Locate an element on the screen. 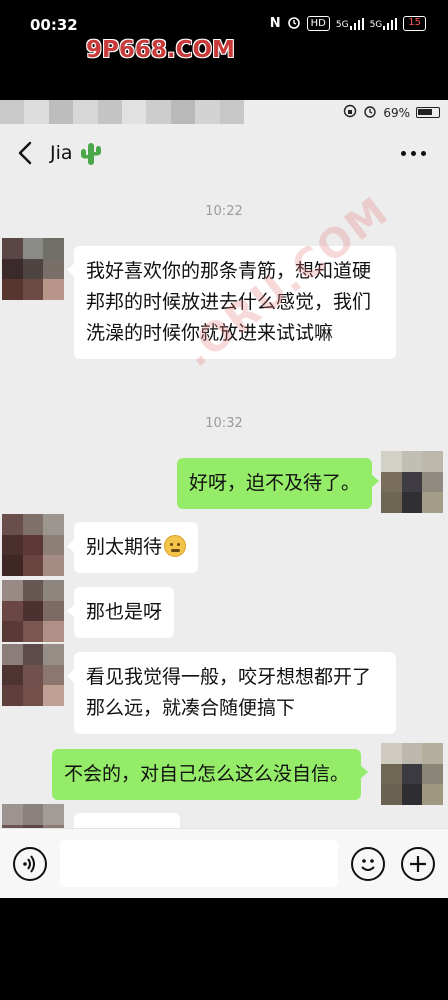 The height and width of the screenshot is (1000, 448). watermark-logo: 9P668.COM is located at coordinates (160, 50).